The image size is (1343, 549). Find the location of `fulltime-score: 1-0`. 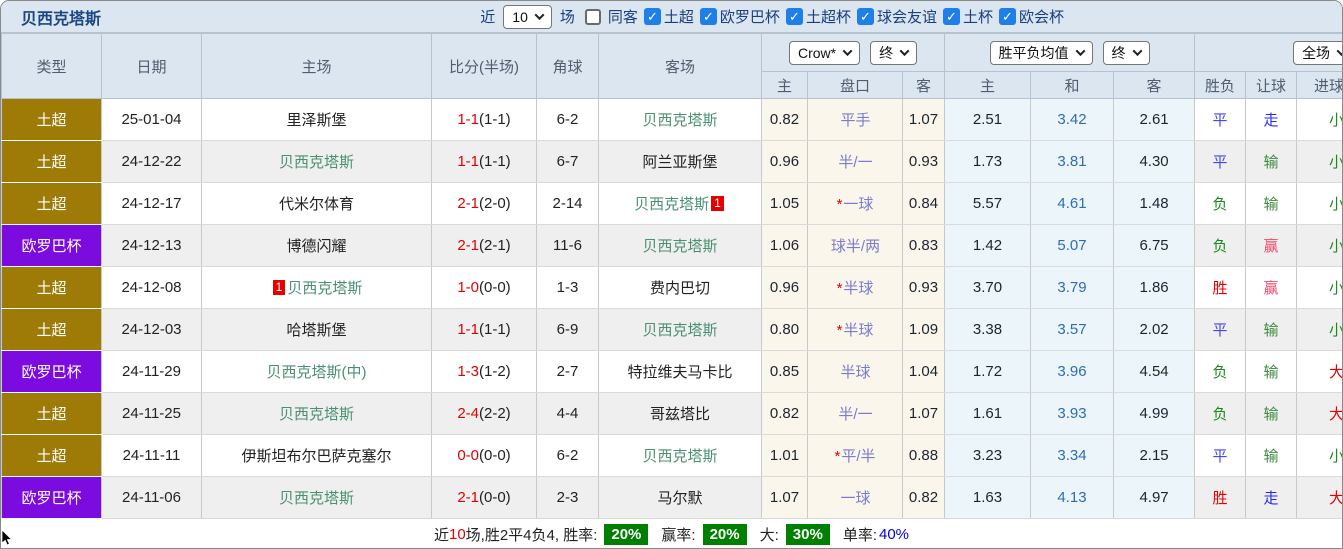

fulltime-score: 1-0 is located at coordinates (468, 287).